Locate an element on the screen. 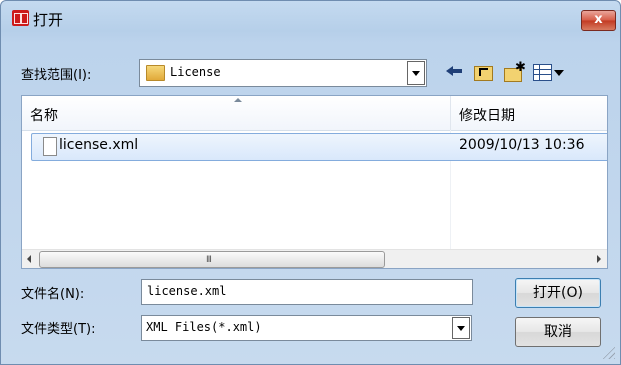 The width and height of the screenshot is (621, 365). file-type-combobox: XML Files(*.xml) is located at coordinates (306, 328).